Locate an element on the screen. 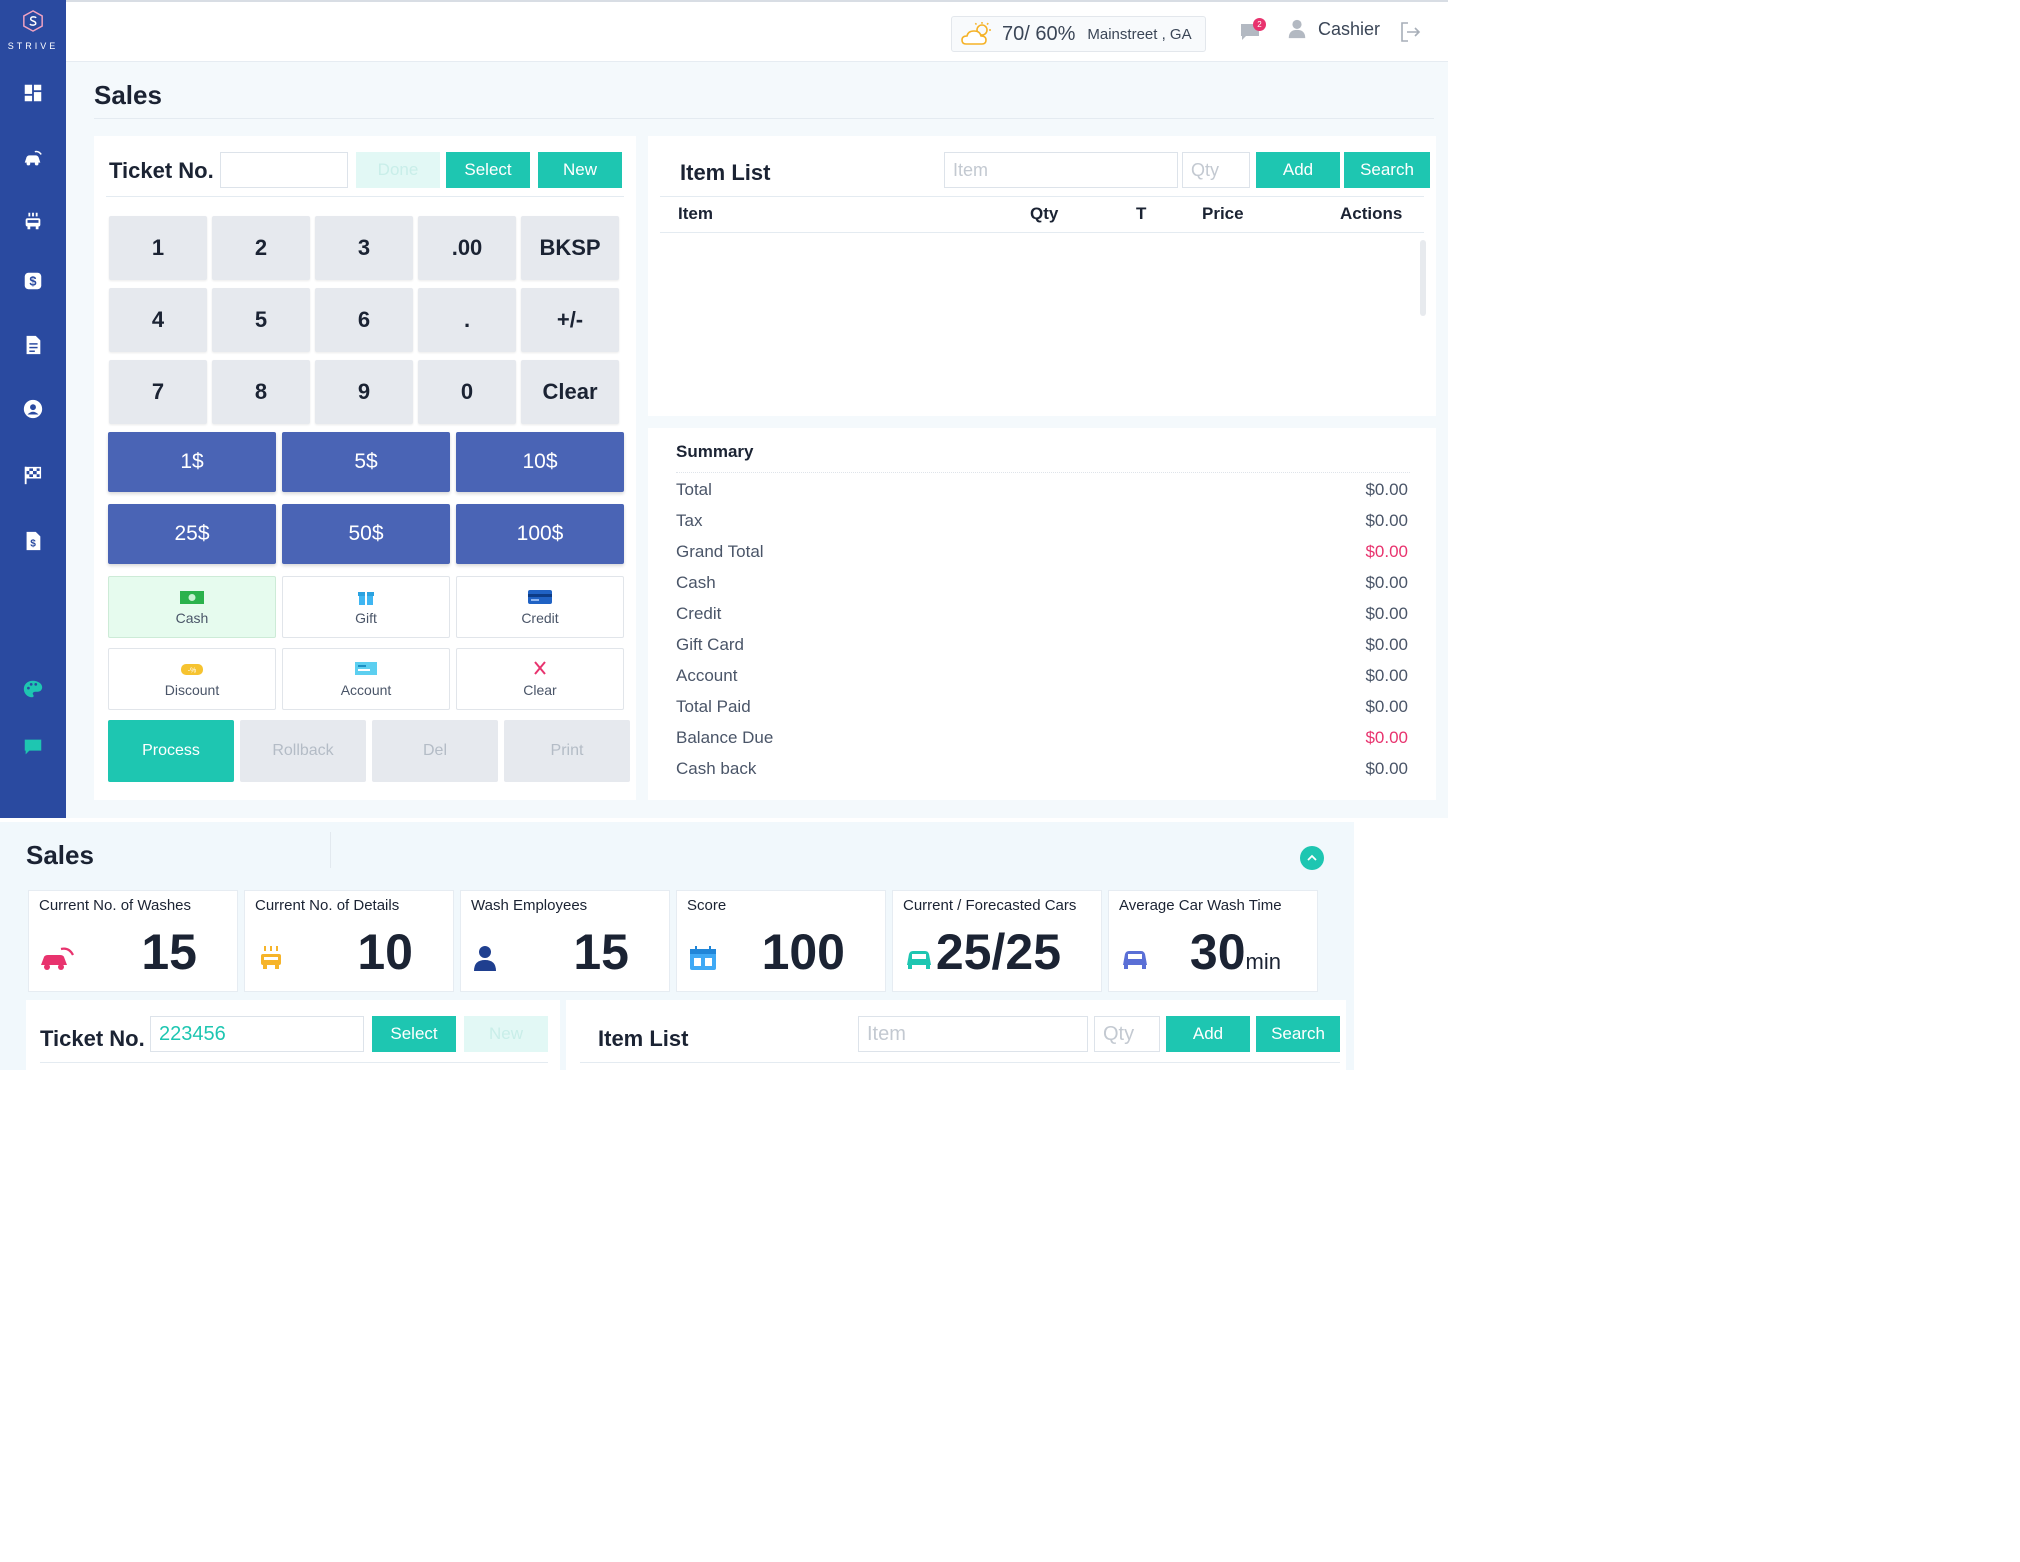  sidebar-item-reports is located at coordinates (33, 345).